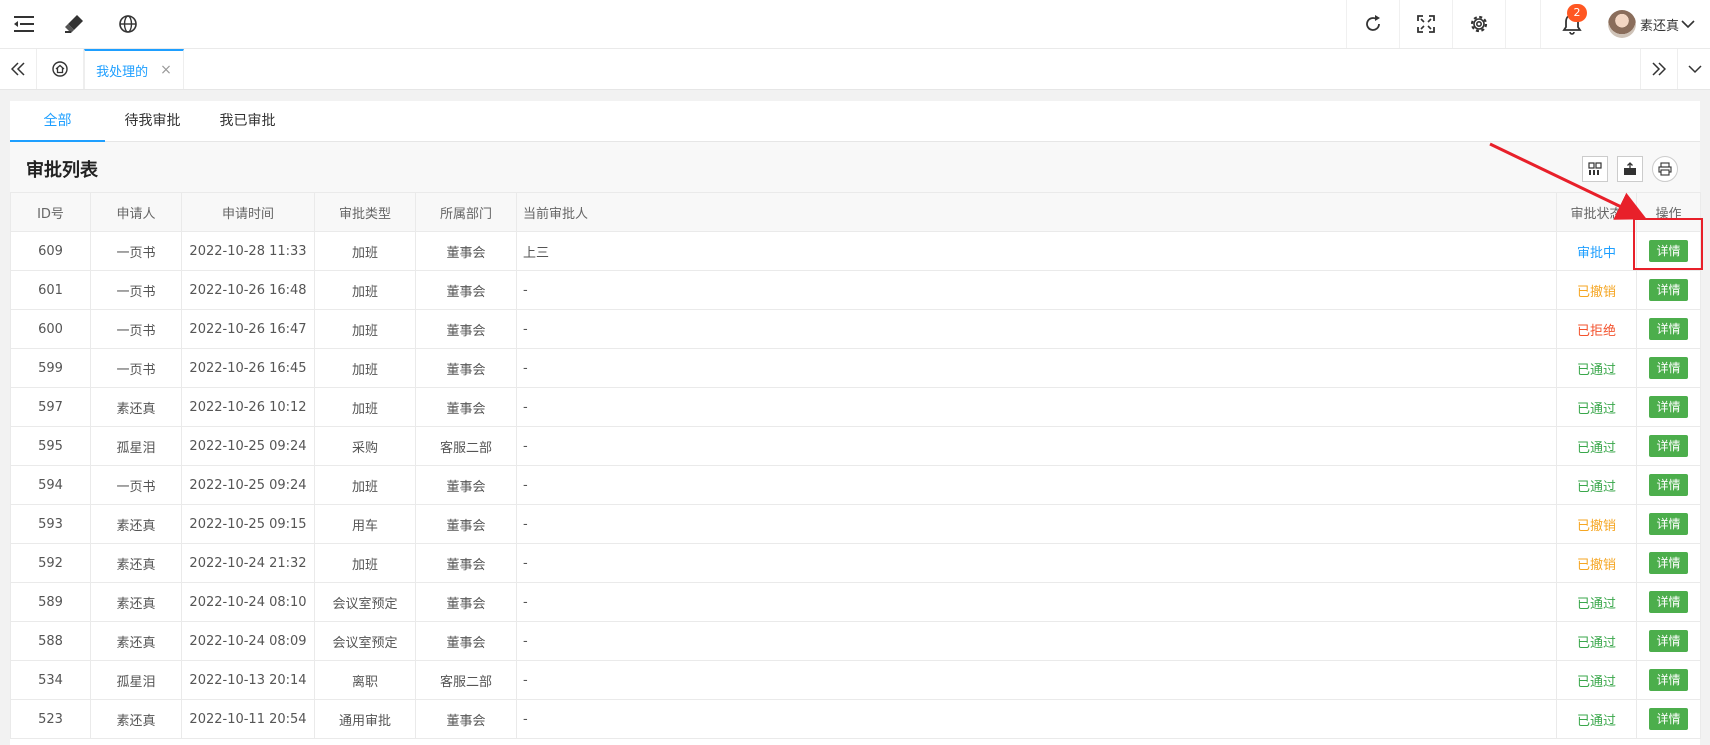  Describe the element at coordinates (248, 290) in the screenshot. I see `cell-time: 2022-10-26 16:48` at that location.